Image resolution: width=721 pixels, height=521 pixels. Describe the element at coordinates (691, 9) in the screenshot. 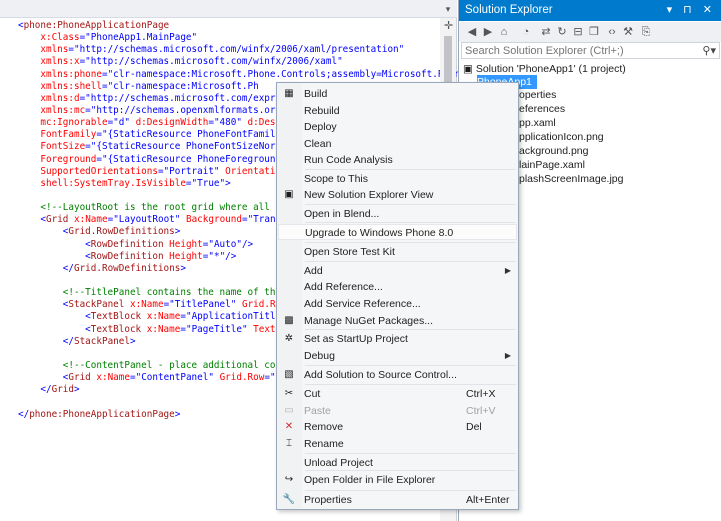

I see `panel-window-controls-icon: ▾ ⊓ ✕` at that location.